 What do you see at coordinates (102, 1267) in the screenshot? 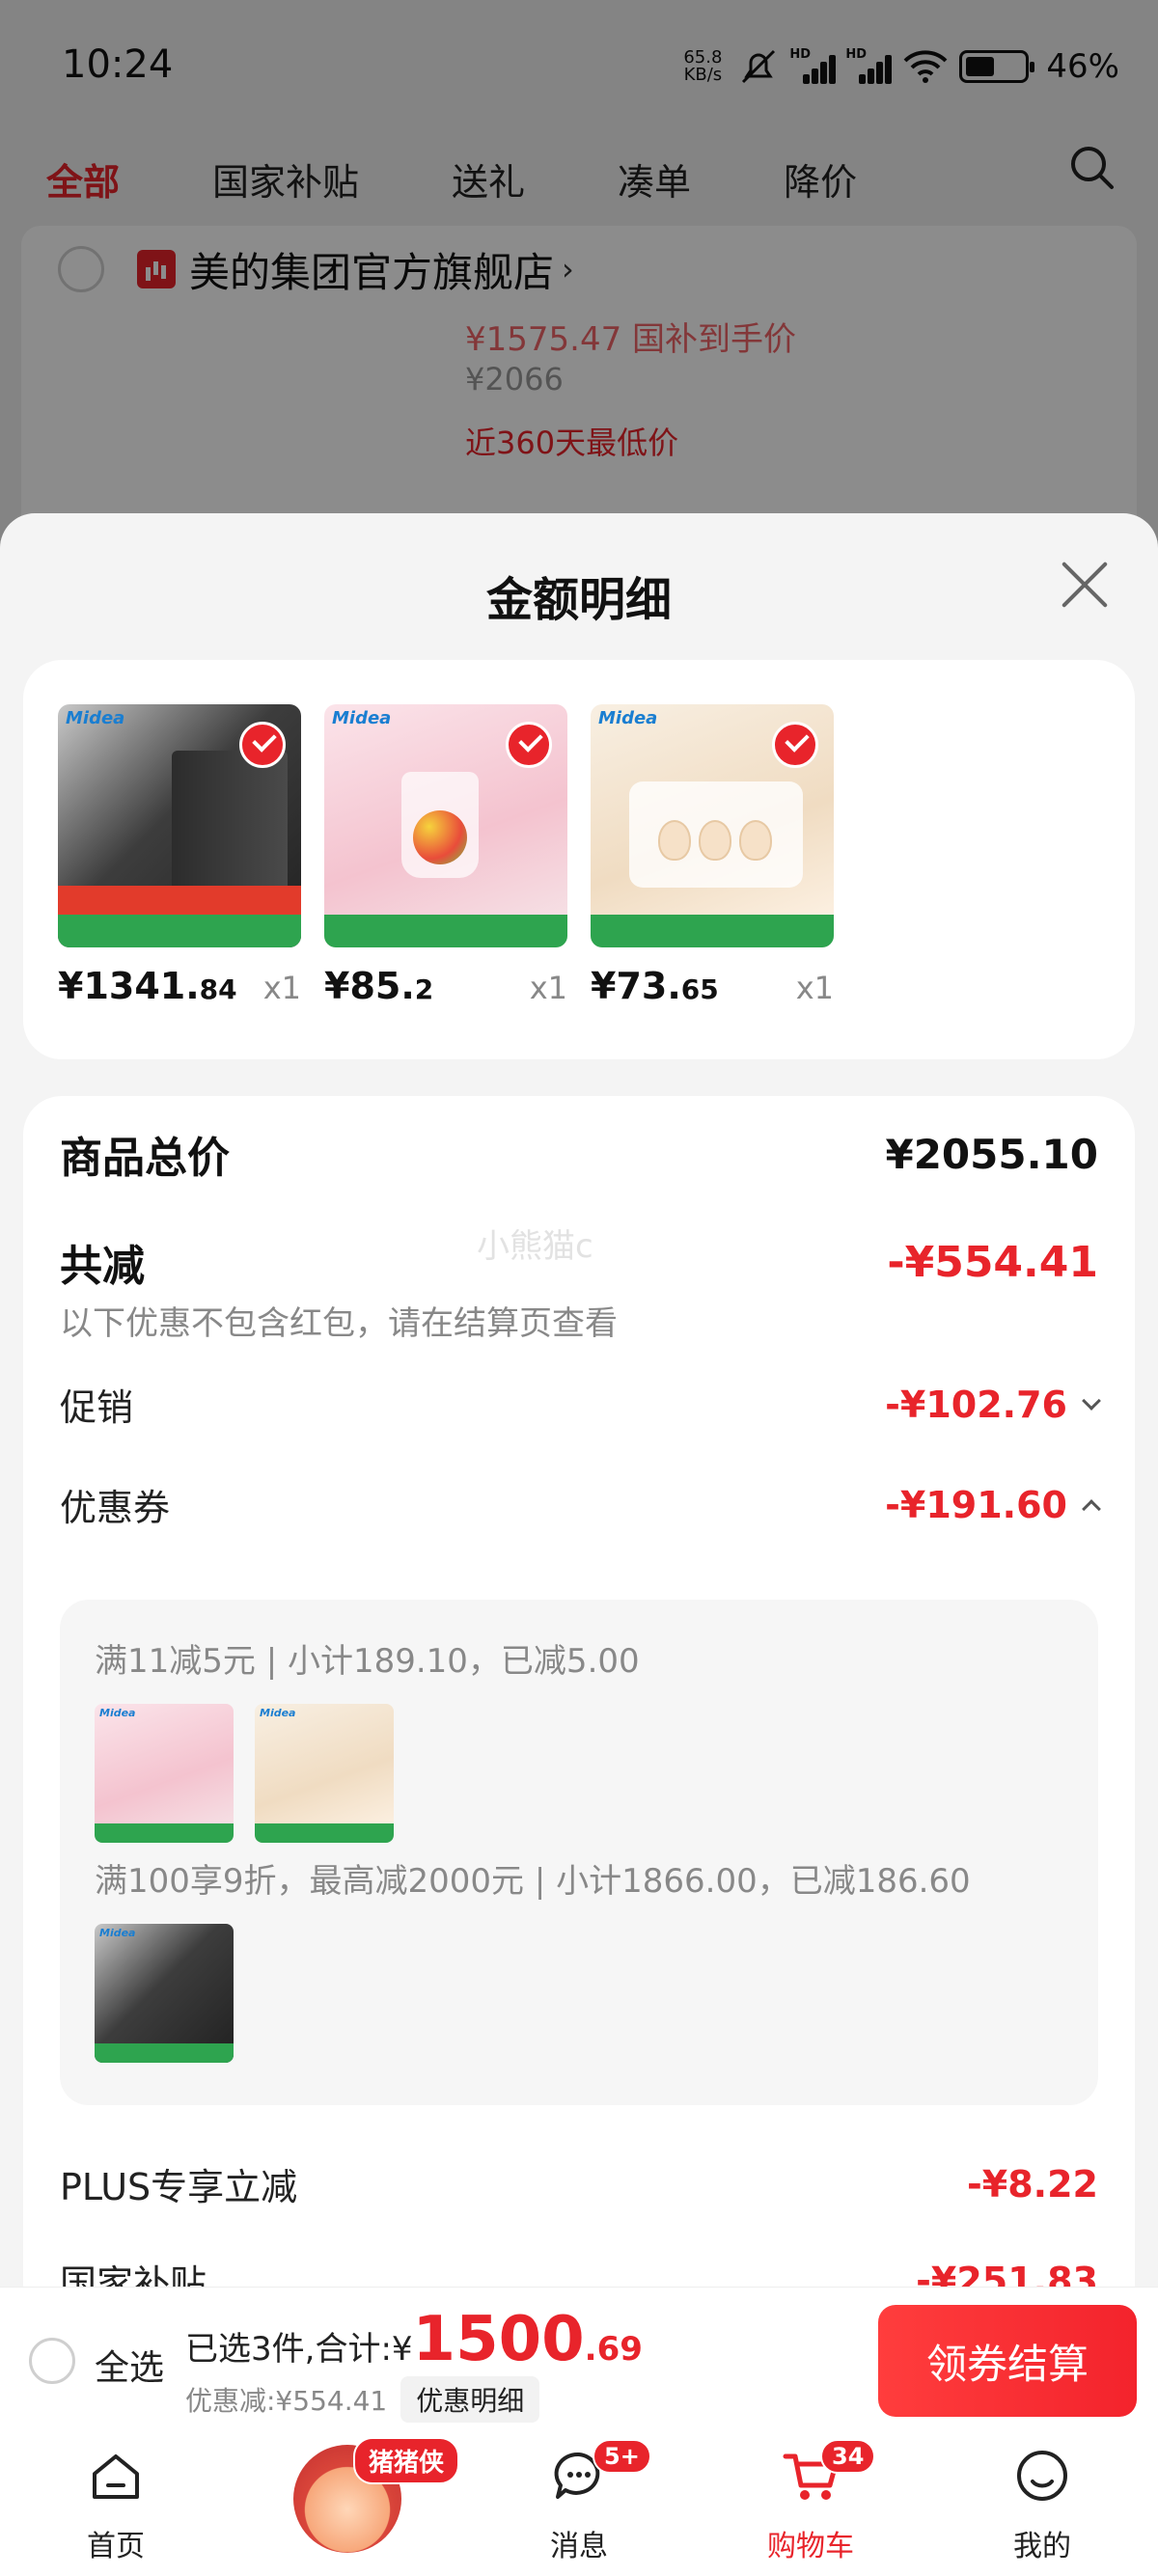
I see `discount-label: 共减` at bounding box center [102, 1267].